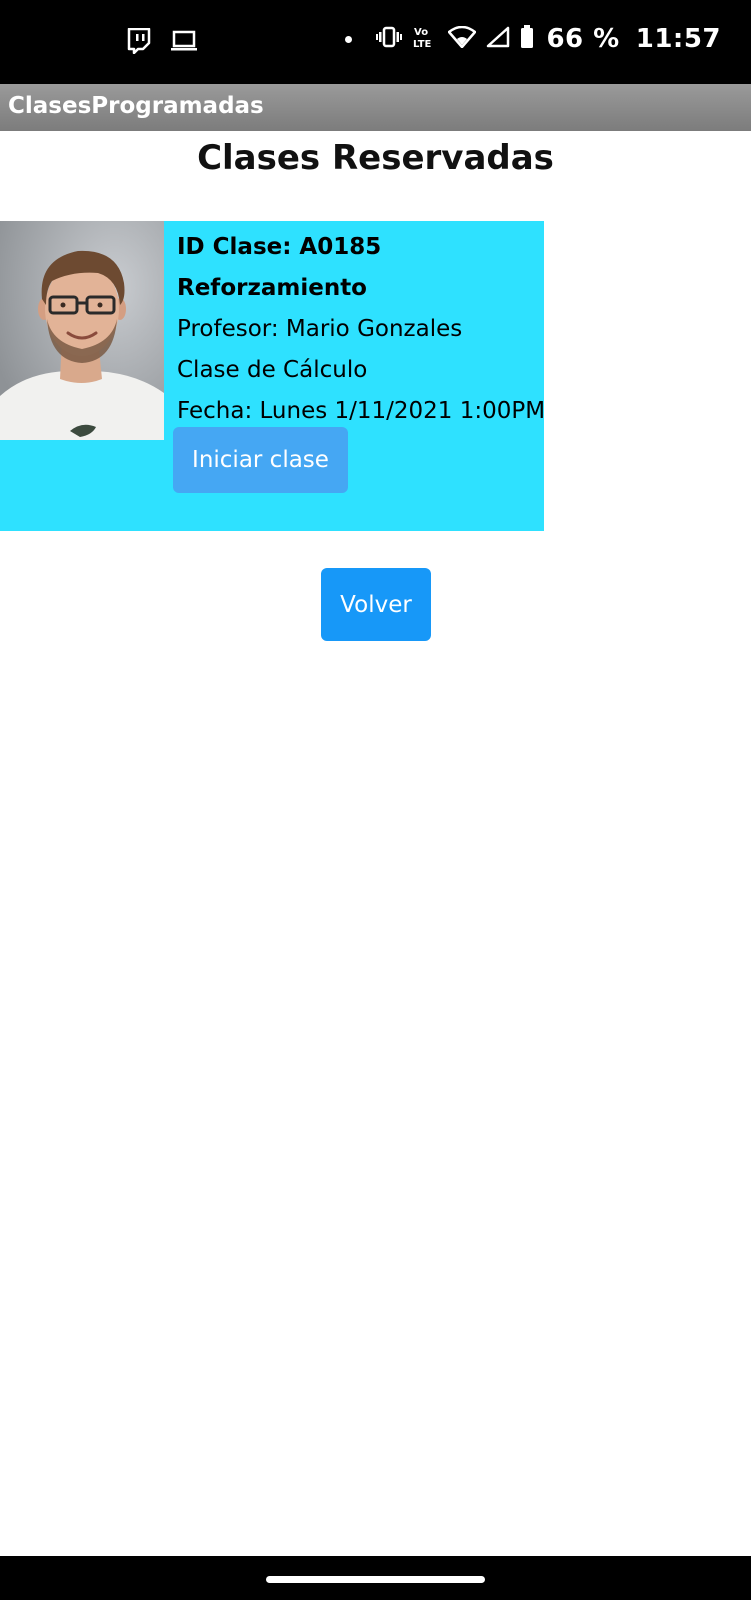 This screenshot has width=751, height=1600. I want to click on class-id: ID Clase: A0185, so click(279, 247).